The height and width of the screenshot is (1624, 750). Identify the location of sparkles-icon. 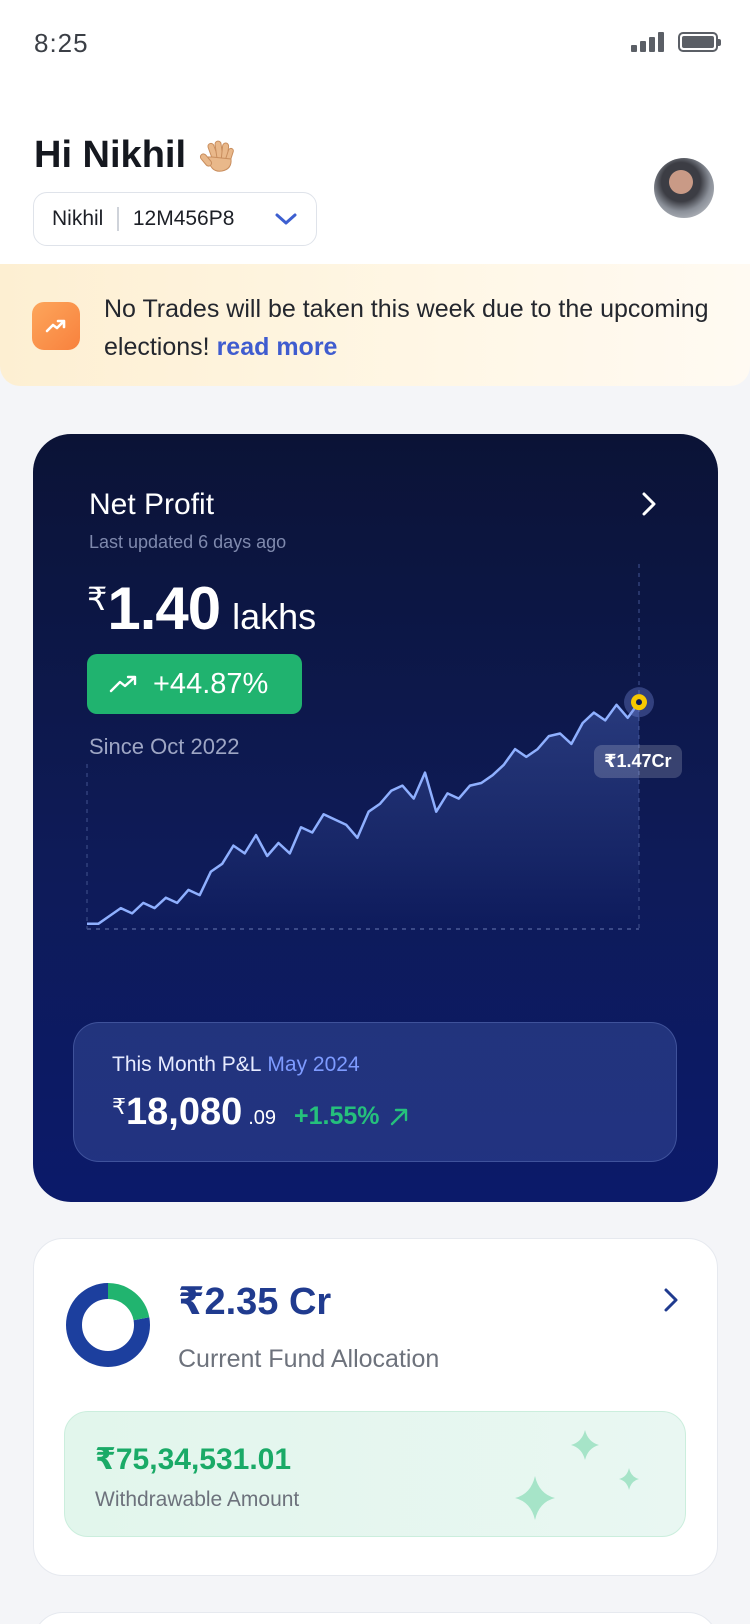
(577, 1475).